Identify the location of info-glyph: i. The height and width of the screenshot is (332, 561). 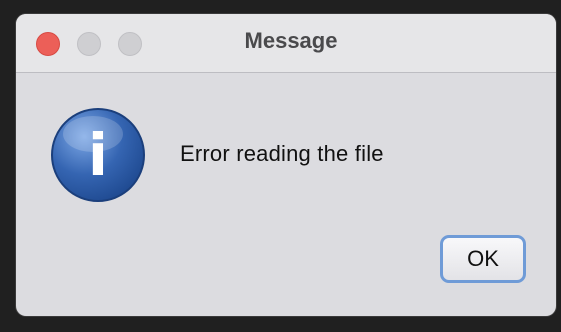
(98, 155).